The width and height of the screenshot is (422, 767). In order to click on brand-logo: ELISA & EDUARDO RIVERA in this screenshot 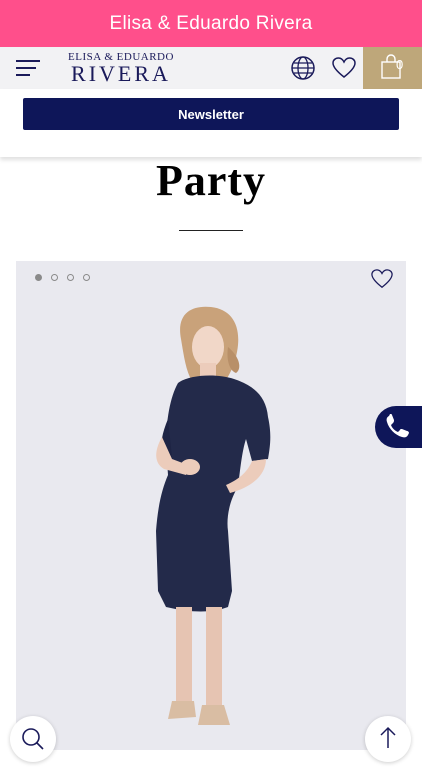, I will do `click(121, 68)`.